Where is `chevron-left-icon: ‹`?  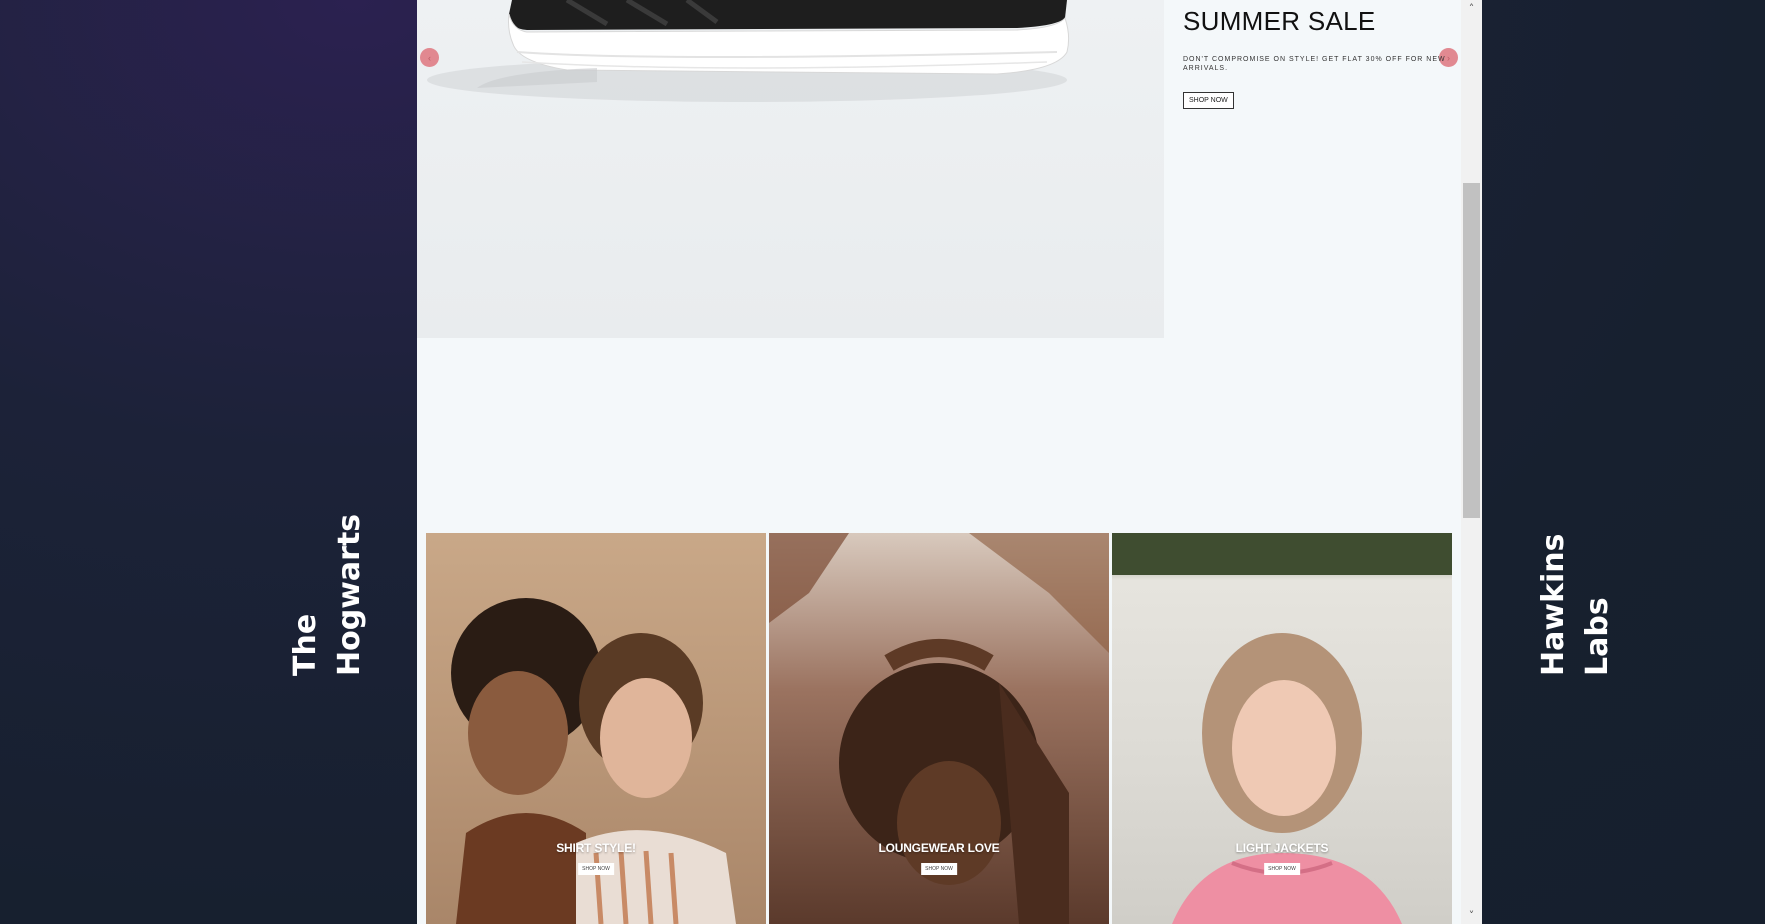 chevron-left-icon: ‹ is located at coordinates (429, 57).